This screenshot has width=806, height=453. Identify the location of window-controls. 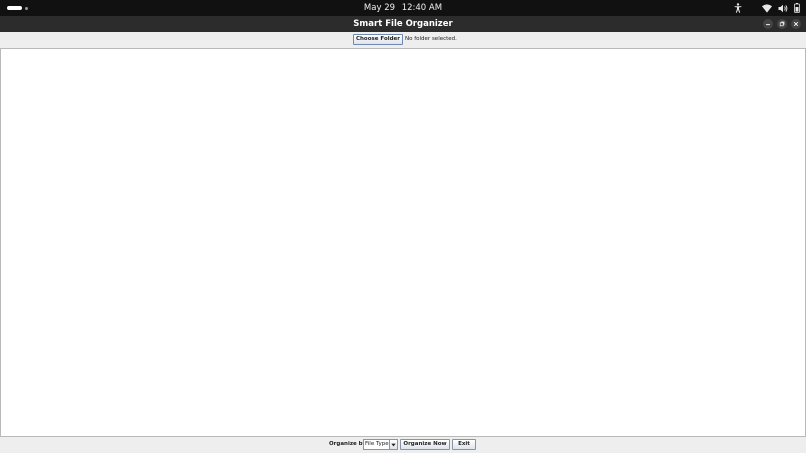
(782, 24).